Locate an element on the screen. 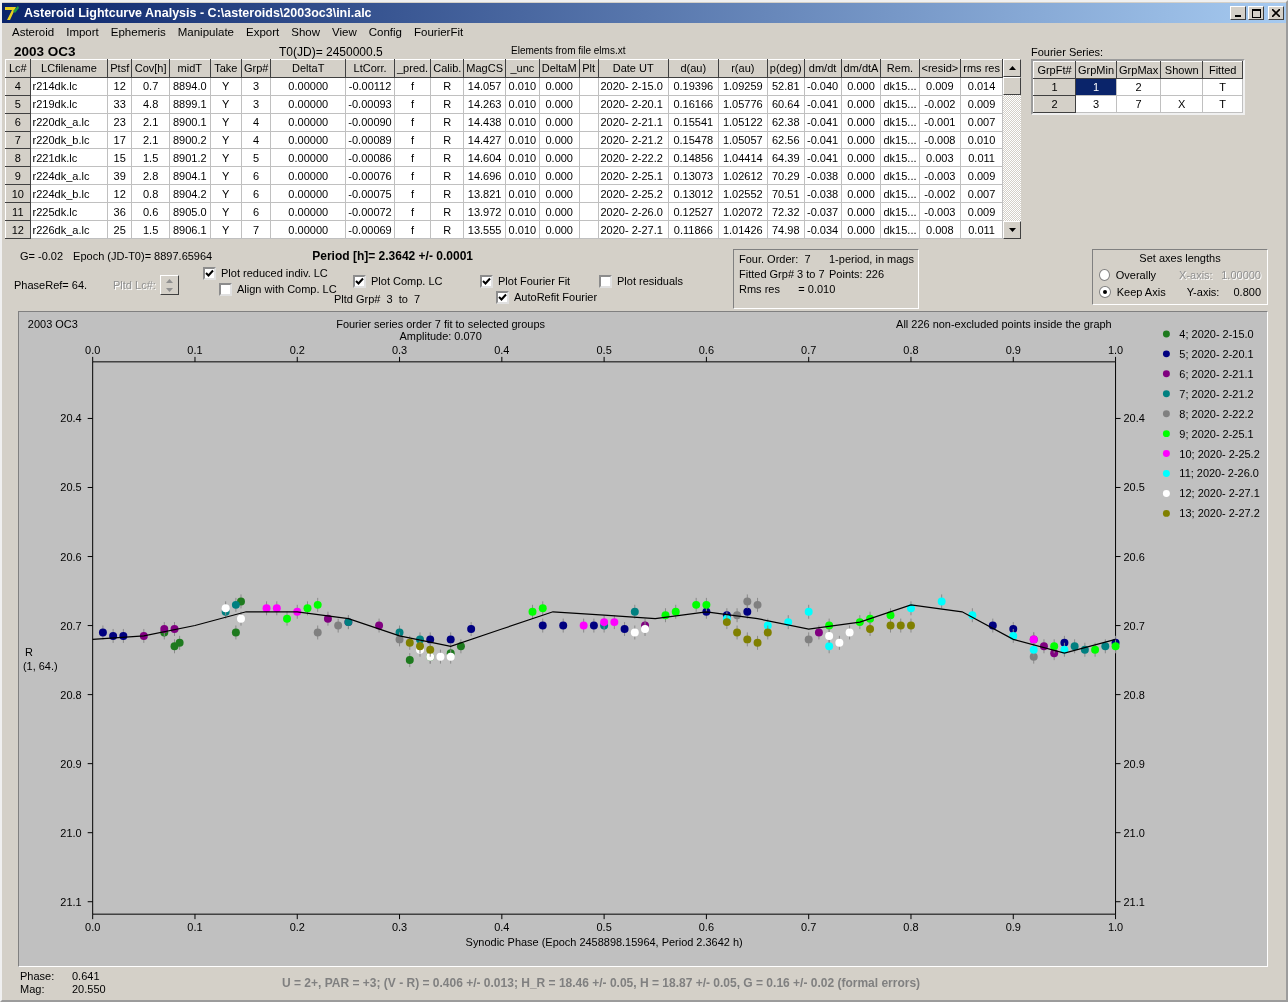  table-cell: 14.696 is located at coordinates (484, 175).